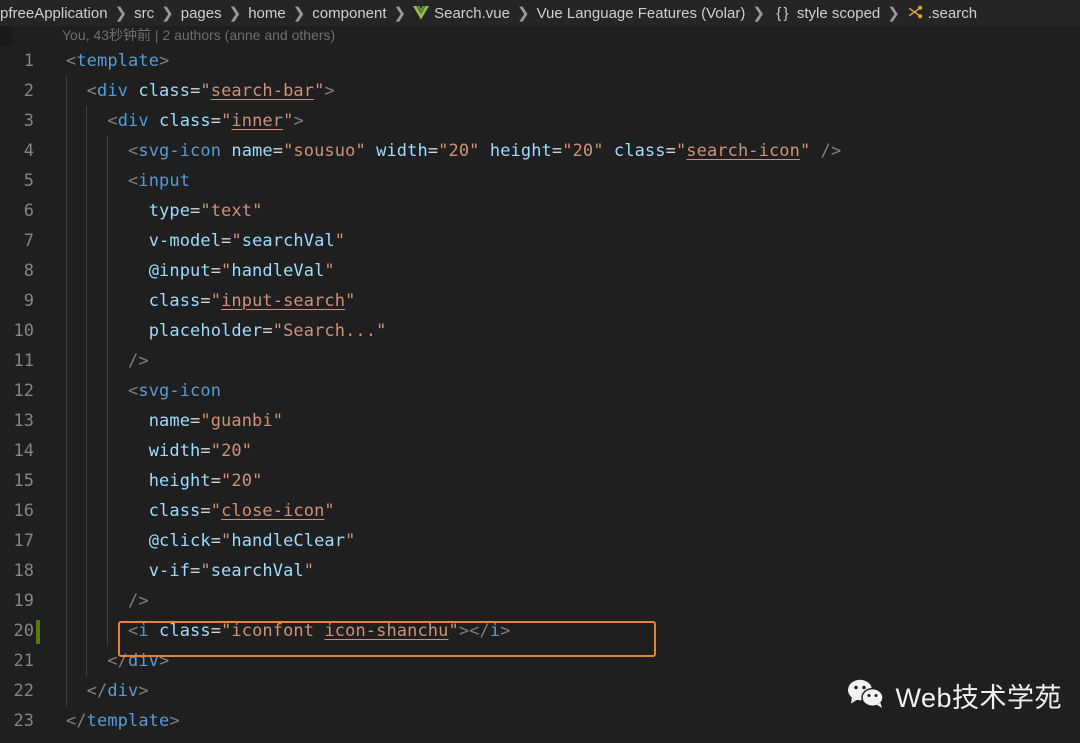 The width and height of the screenshot is (1080, 743). I want to click on code-text: <div class="search-bar">, so click(200, 91).